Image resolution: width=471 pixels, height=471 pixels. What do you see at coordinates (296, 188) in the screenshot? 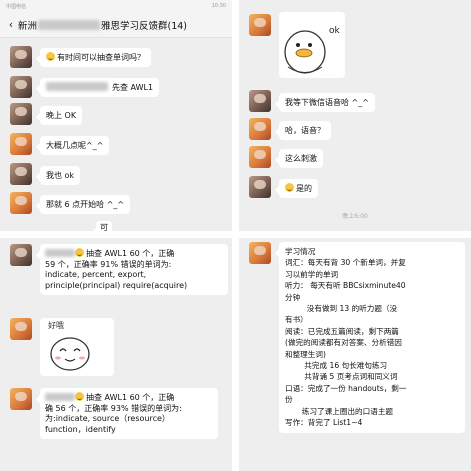
I see `message-bubble: 是的` at bounding box center [296, 188].